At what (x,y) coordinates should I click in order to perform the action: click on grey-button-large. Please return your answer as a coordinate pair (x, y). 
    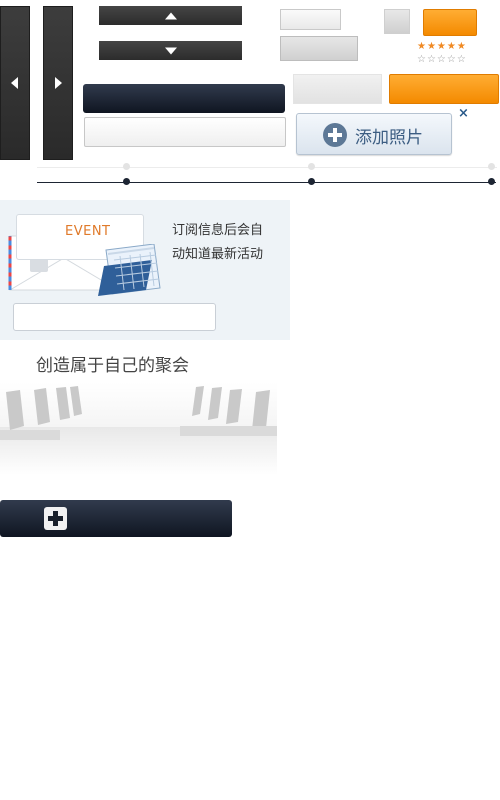
    Looking at the image, I should click on (337, 89).